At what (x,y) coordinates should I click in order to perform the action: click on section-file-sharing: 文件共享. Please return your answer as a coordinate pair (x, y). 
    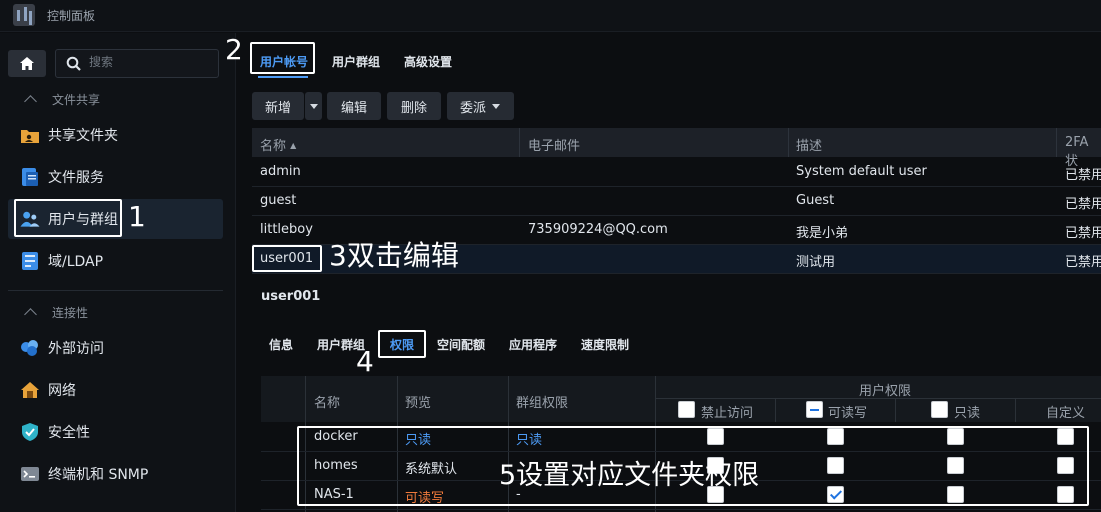
    Looking at the image, I should click on (60, 99).